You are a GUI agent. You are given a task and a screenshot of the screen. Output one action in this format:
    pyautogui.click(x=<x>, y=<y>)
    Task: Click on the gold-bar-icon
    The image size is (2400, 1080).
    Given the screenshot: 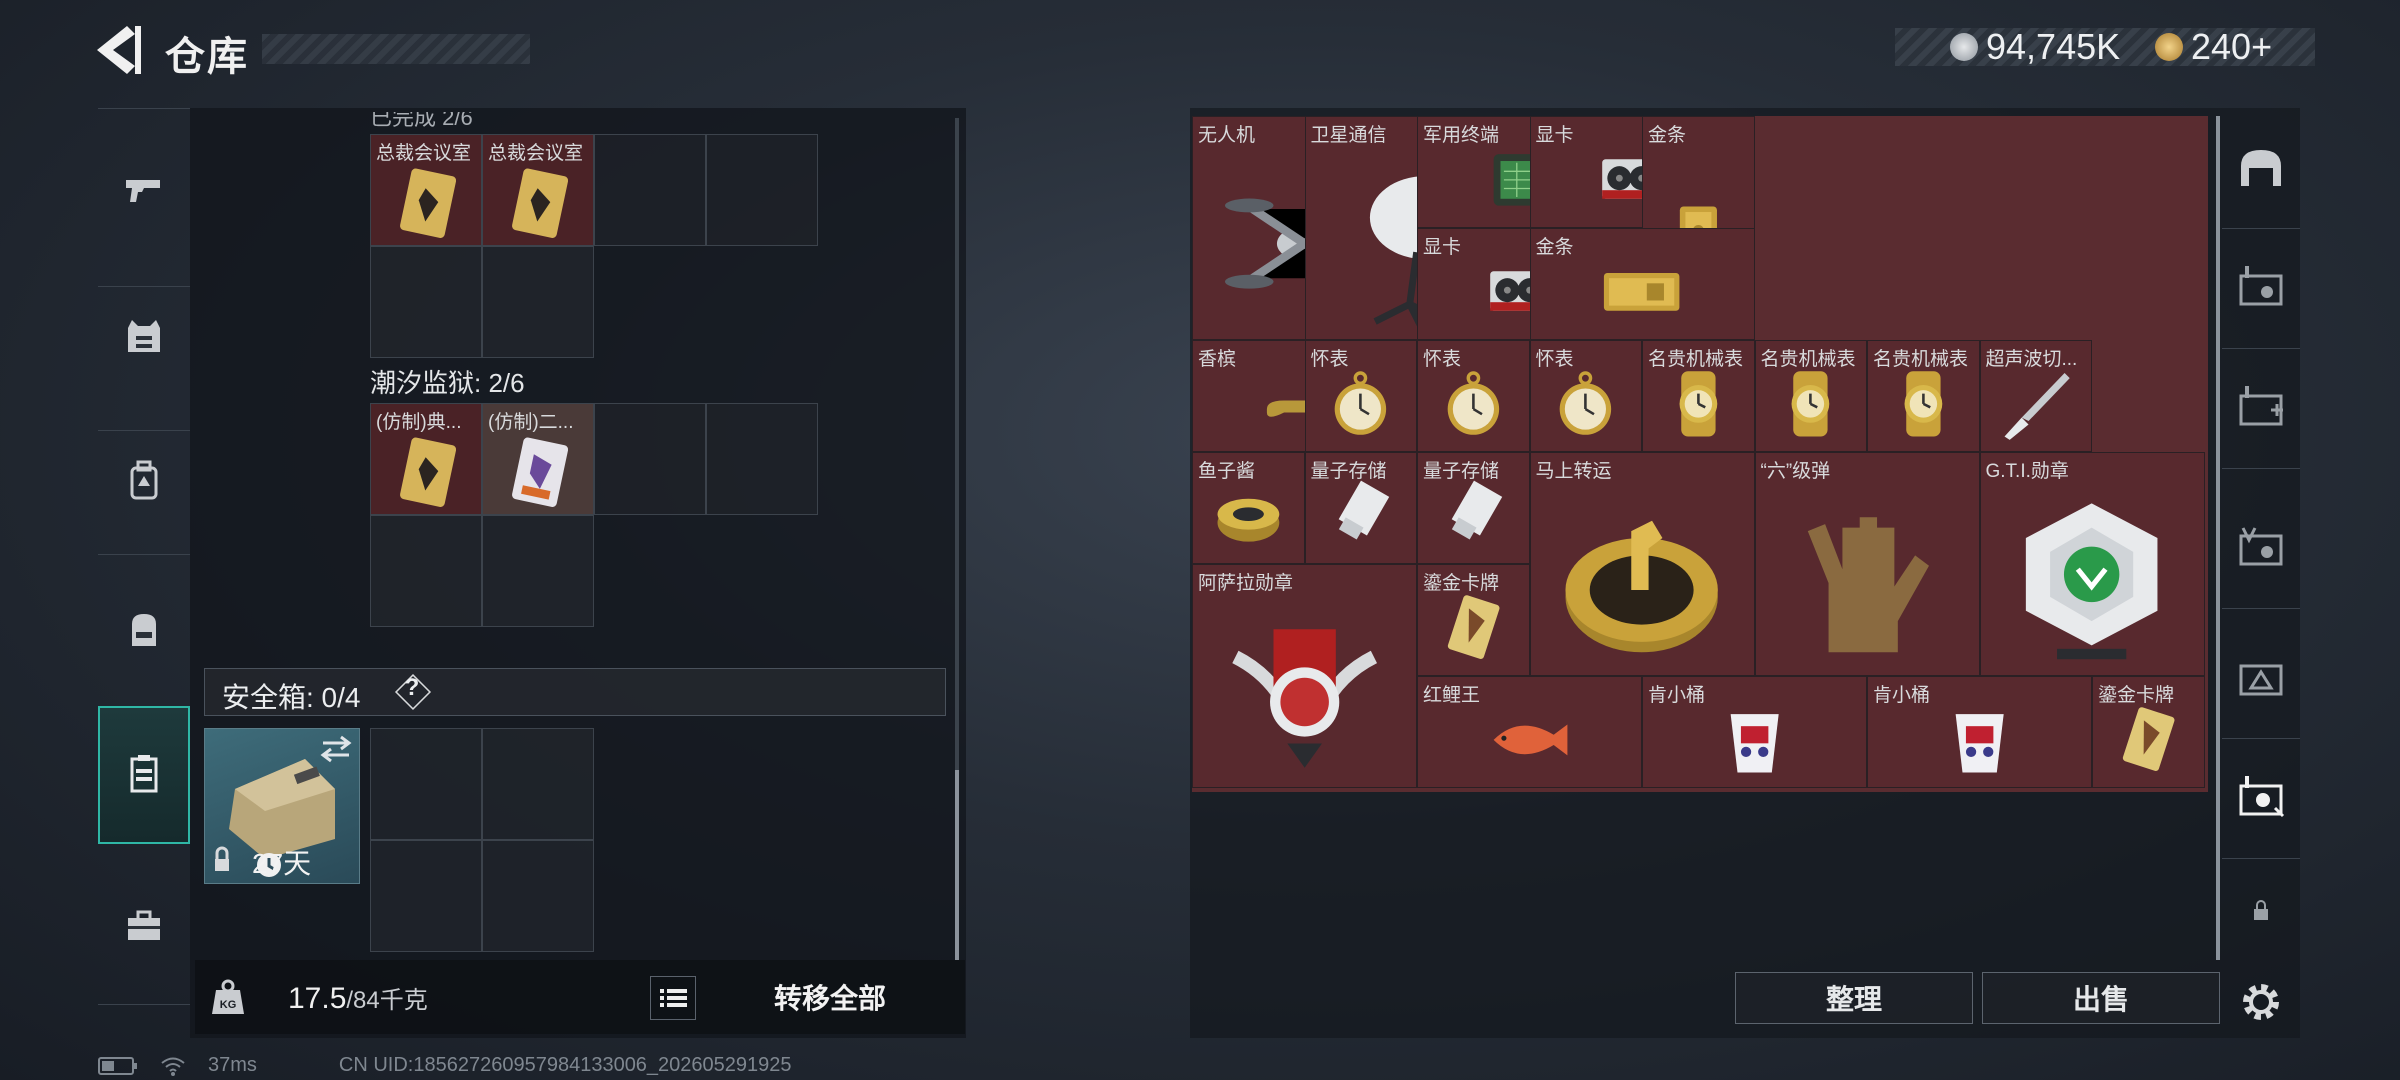 What is the action you would take?
    pyautogui.click(x=1642, y=291)
    